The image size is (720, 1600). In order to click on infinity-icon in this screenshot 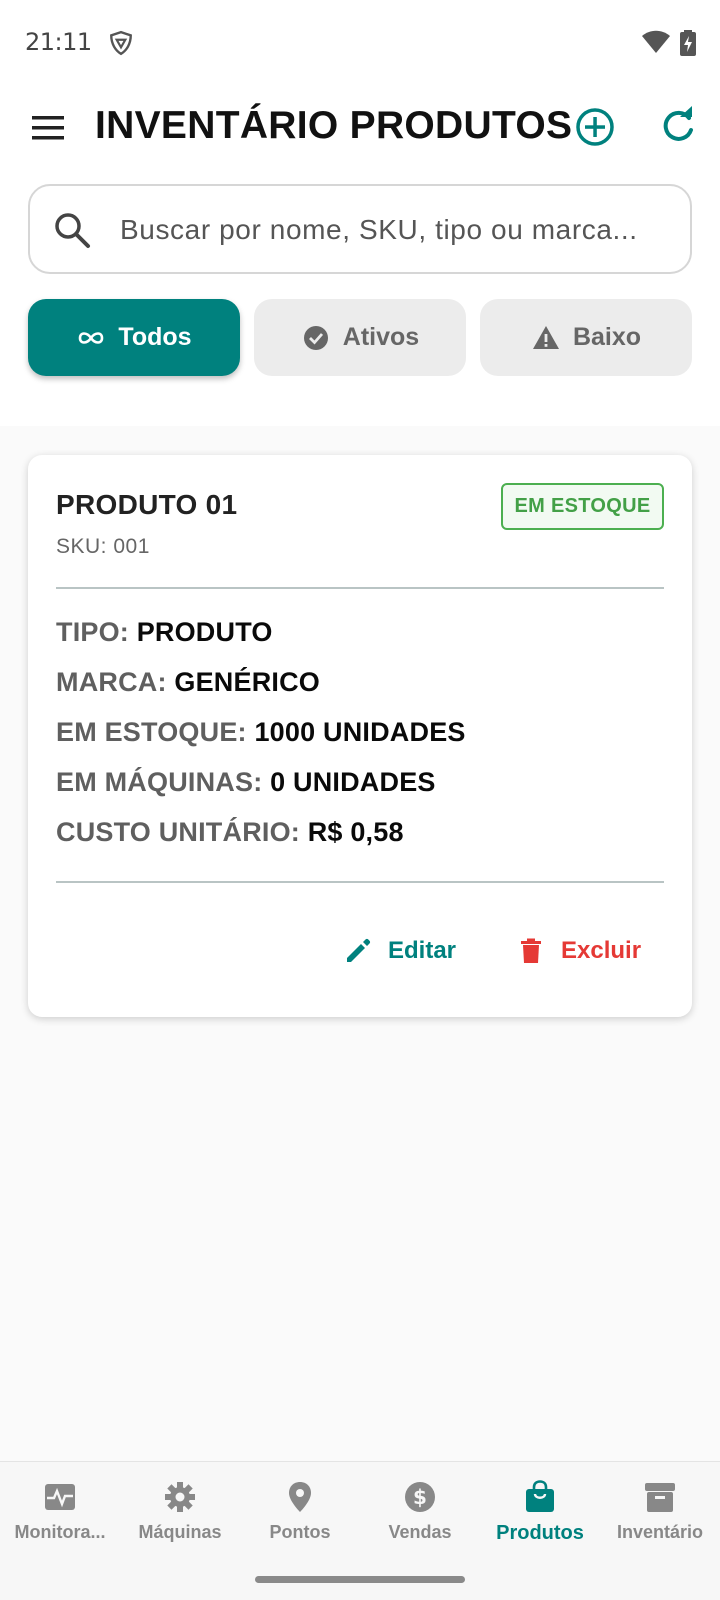, I will do `click(91, 337)`.